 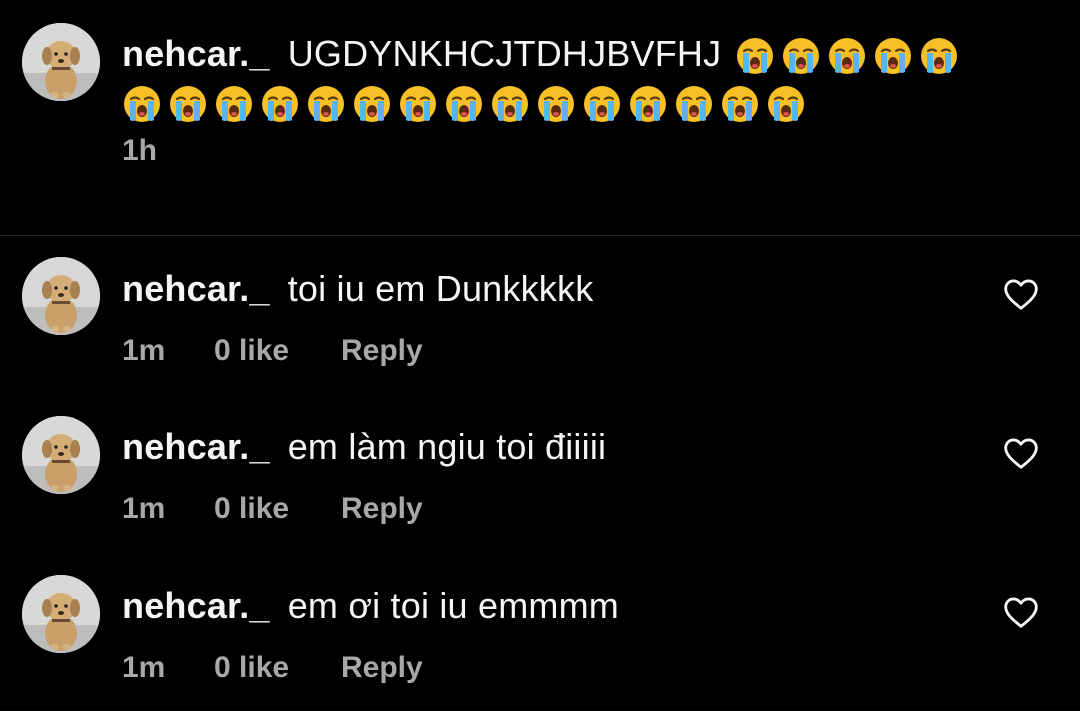 I want to click on caption-text-block: nehcar._ UGDYNKHCJTDHJBVFHJ, so click(x=543, y=78).